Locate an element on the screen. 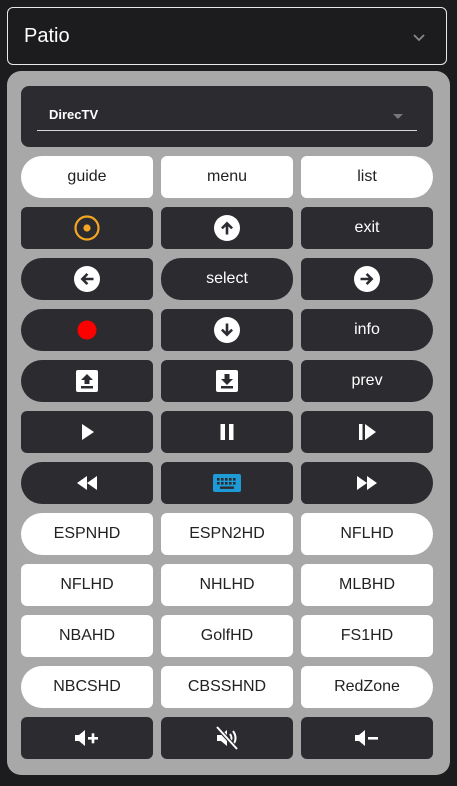  channel-button: NHLHD is located at coordinates (227, 585).